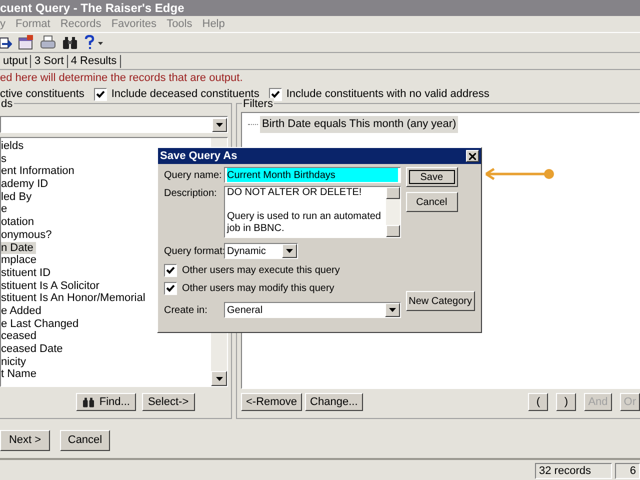 This screenshot has width=640, height=480. Describe the element at coordinates (388, 94) in the screenshot. I see `checkbox-label: Include constituents with no valid address` at that location.